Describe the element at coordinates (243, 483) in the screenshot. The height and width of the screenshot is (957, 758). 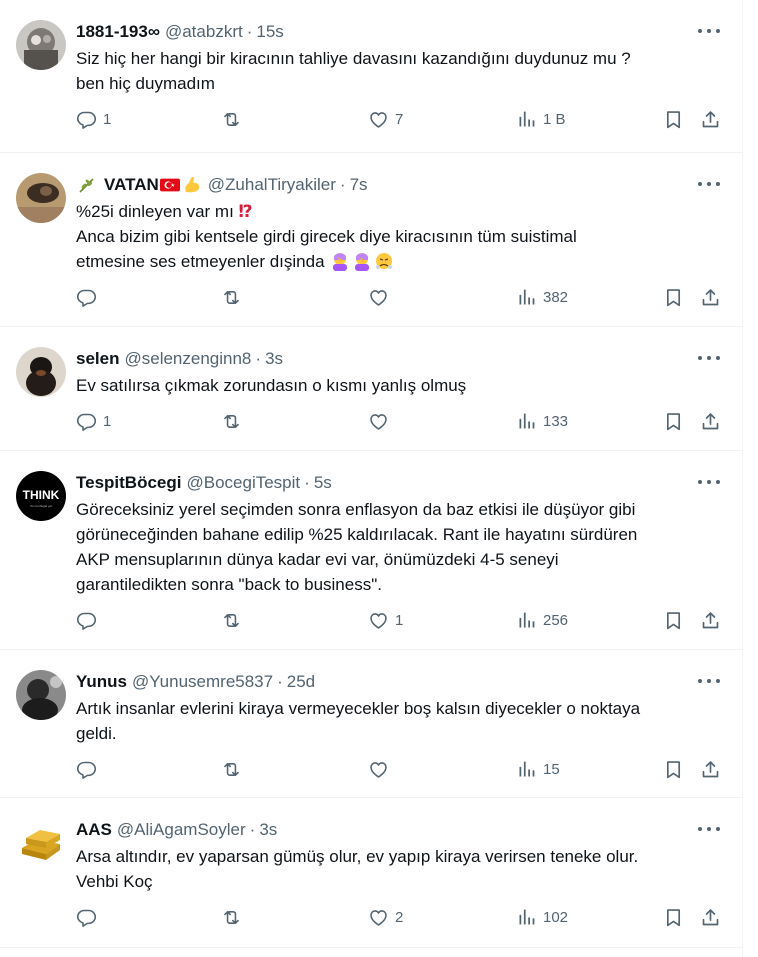
I see `user-handle: @BocegiTespit` at that location.